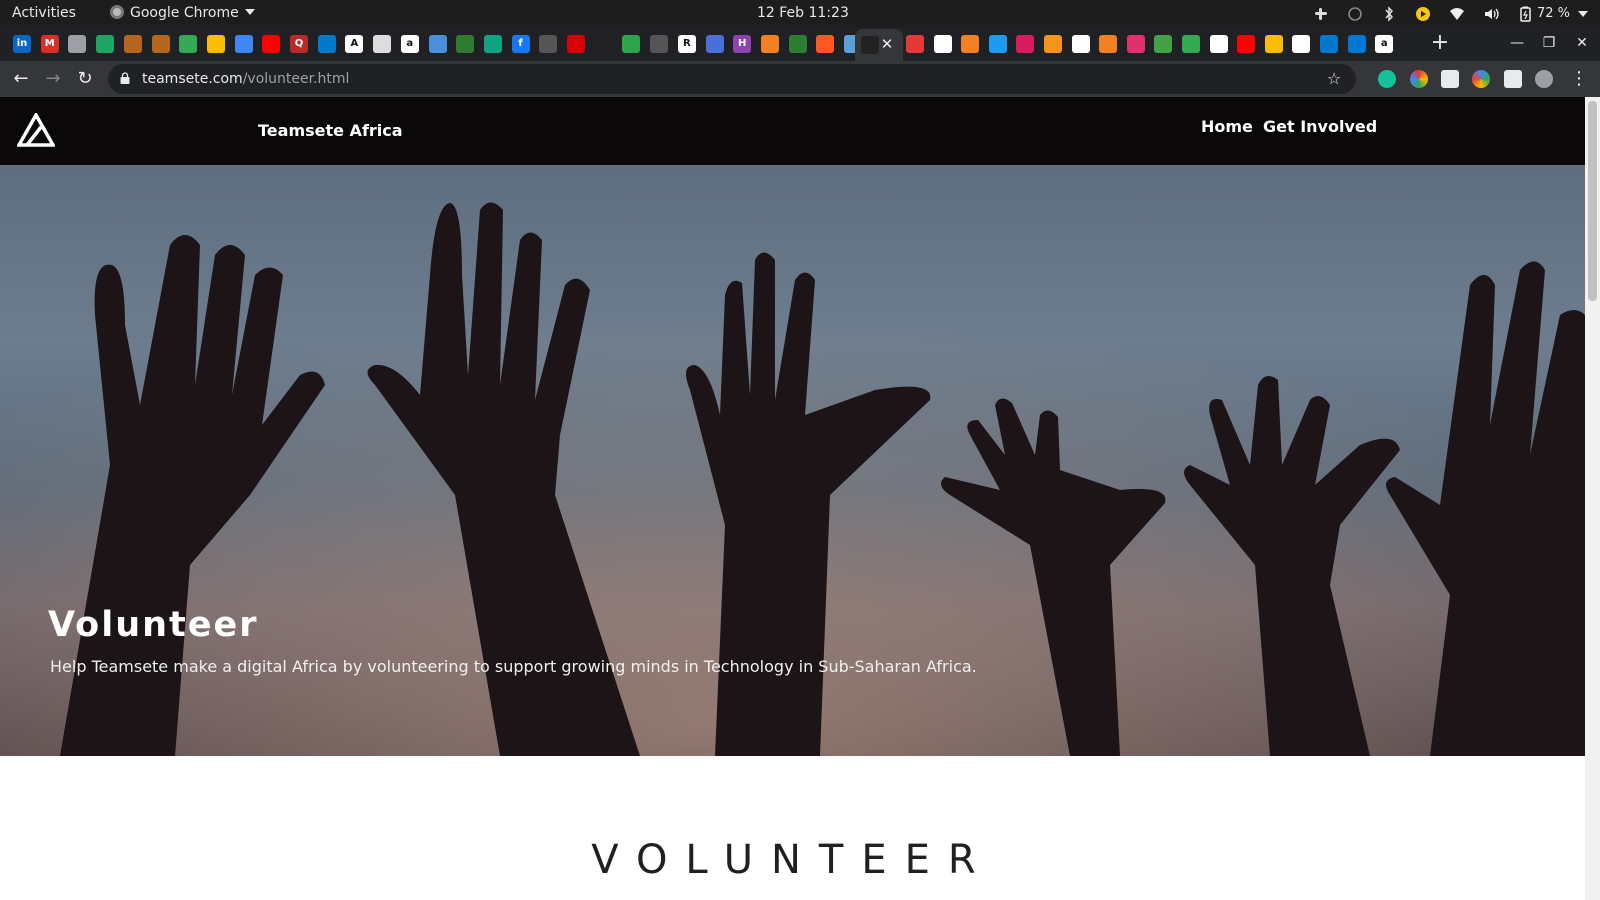 Image resolution: width=1600 pixels, height=900 pixels. Describe the element at coordinates (85, 79) in the screenshot. I see `reload-button: ↻` at that location.